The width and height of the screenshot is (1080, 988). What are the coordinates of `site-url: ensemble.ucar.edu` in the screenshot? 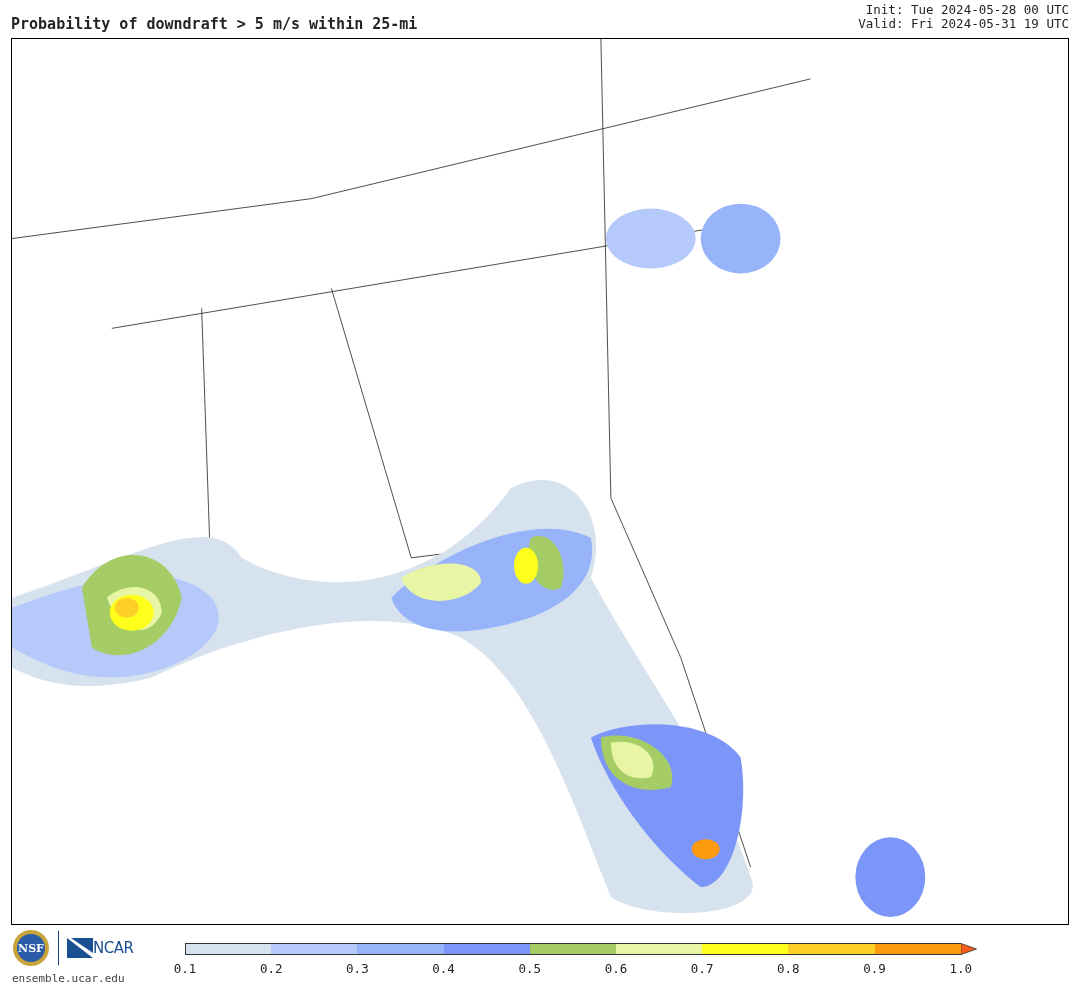 It's located at (69, 979).